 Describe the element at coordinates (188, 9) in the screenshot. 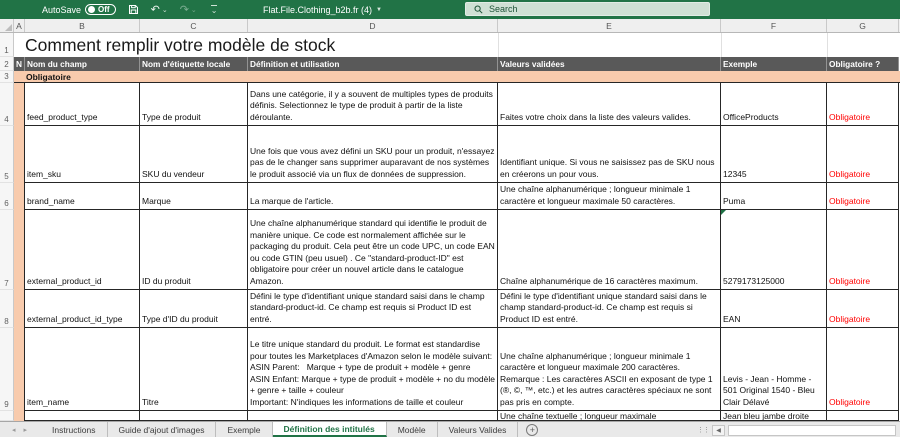

I see `redo-button: ↷ ⌄` at that location.